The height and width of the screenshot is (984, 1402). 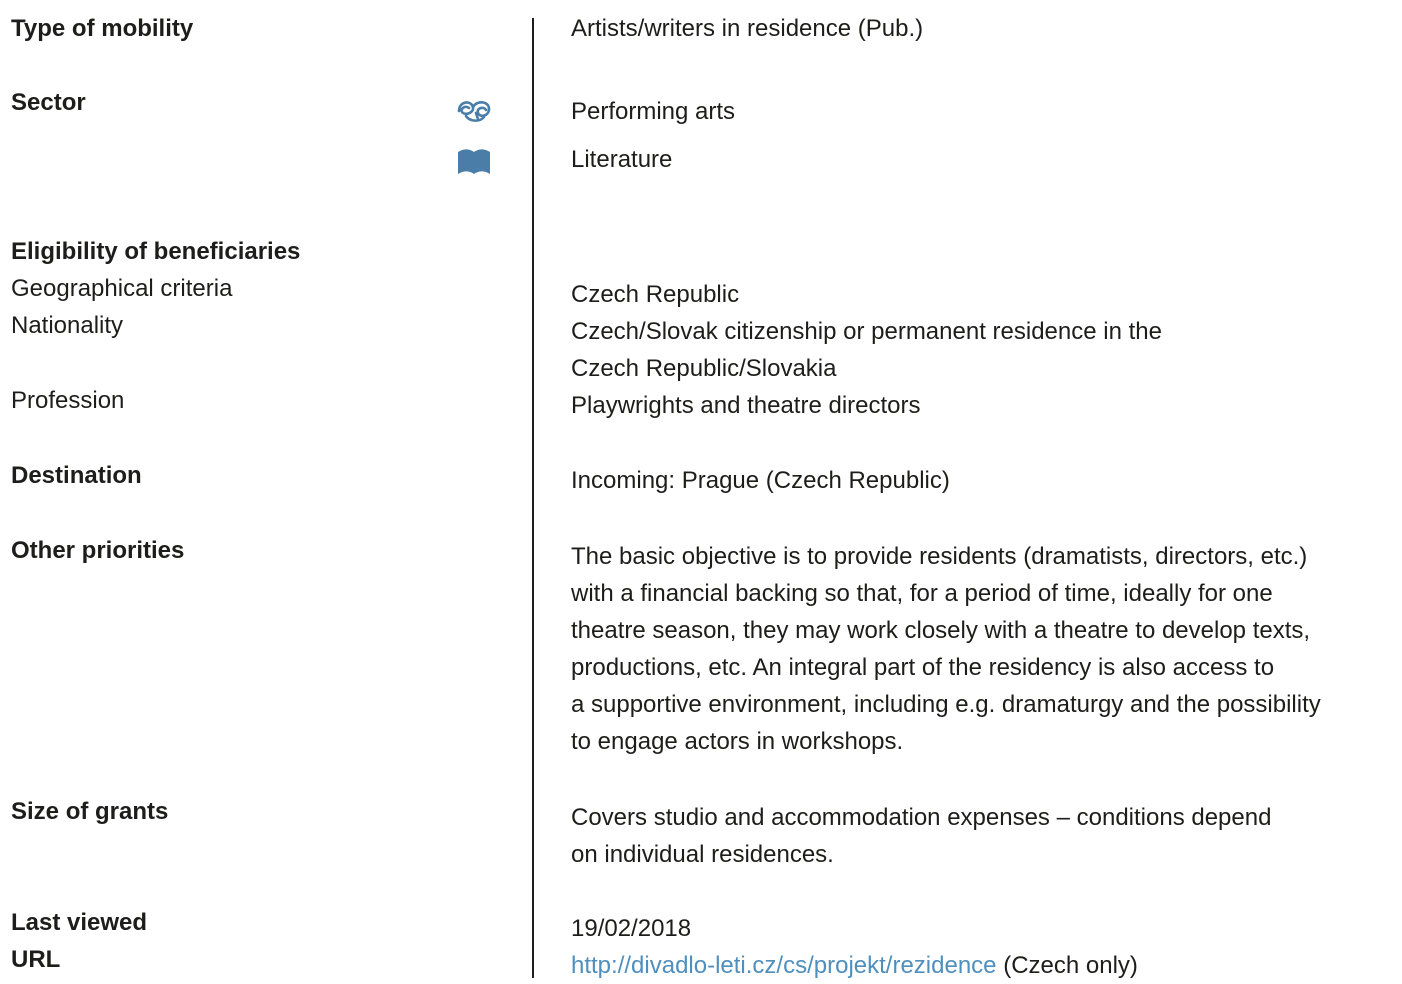 What do you see at coordinates (655, 294) in the screenshot?
I see `value-geographical-criteria: Czech Republic` at bounding box center [655, 294].